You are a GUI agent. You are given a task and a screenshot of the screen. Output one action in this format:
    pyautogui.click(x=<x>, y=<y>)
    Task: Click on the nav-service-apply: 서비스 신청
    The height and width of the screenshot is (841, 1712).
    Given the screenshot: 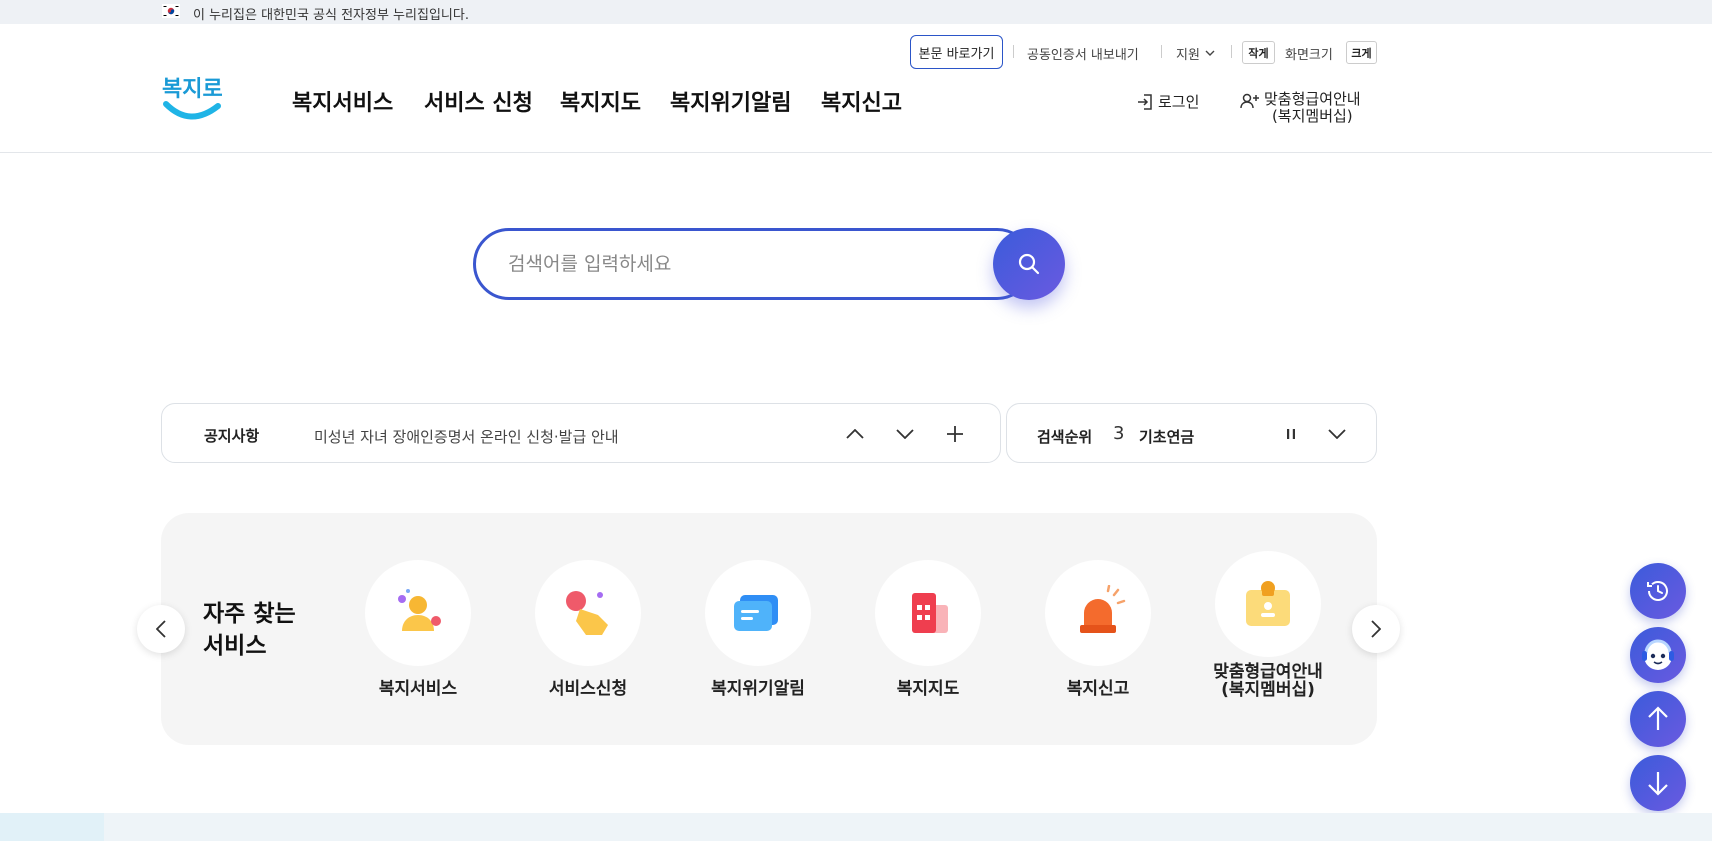 What is the action you would take?
    pyautogui.click(x=478, y=101)
    